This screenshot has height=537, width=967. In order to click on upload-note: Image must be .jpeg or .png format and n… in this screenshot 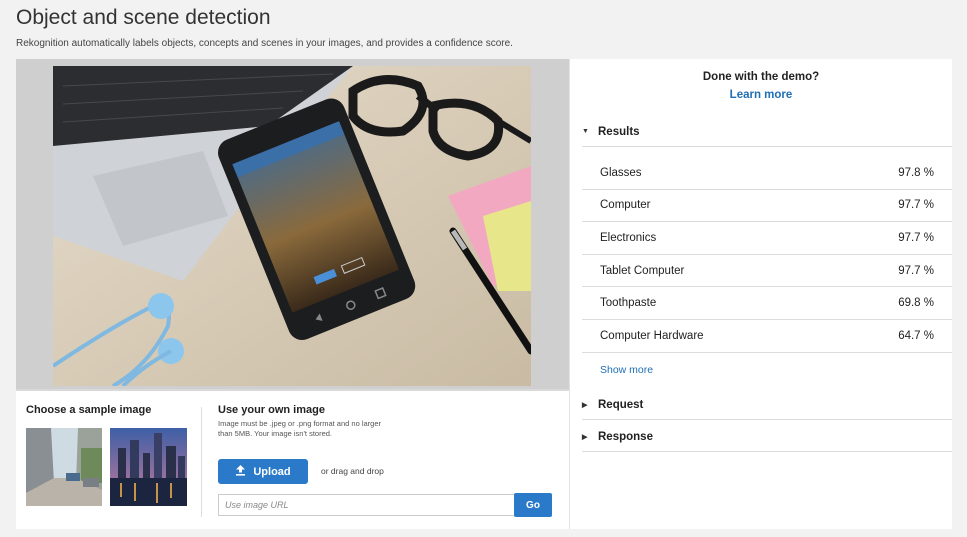, I will do `click(300, 428)`.